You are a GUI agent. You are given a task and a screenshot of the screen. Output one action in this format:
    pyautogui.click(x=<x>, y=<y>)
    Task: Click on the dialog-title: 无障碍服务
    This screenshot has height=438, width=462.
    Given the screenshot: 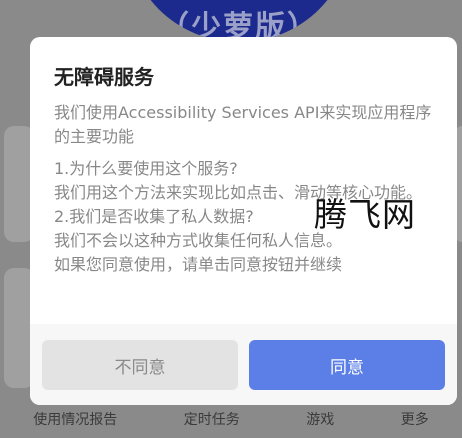 What is the action you would take?
    pyautogui.click(x=104, y=77)
    